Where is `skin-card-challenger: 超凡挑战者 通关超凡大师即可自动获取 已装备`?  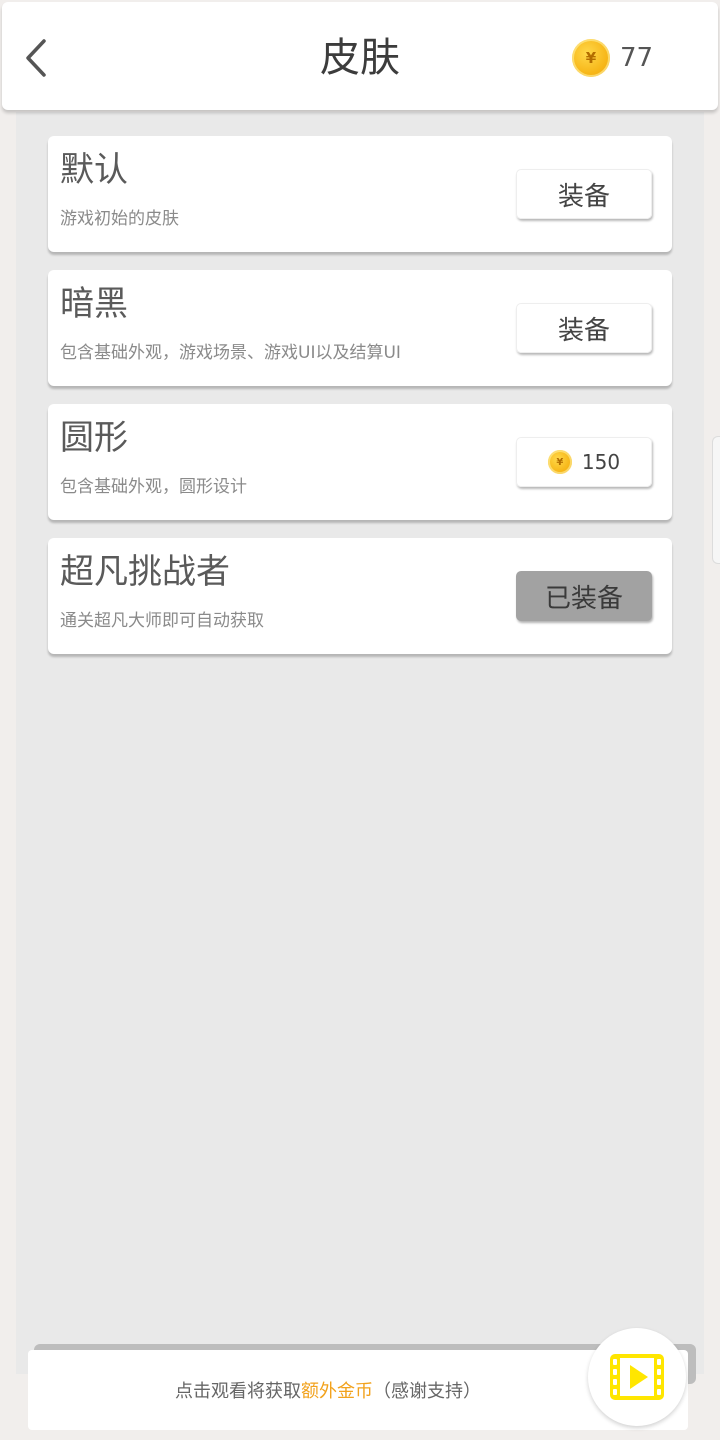 skin-card-challenger: 超凡挑战者 通关超凡大师即可自动获取 已装备 is located at coordinates (360, 596).